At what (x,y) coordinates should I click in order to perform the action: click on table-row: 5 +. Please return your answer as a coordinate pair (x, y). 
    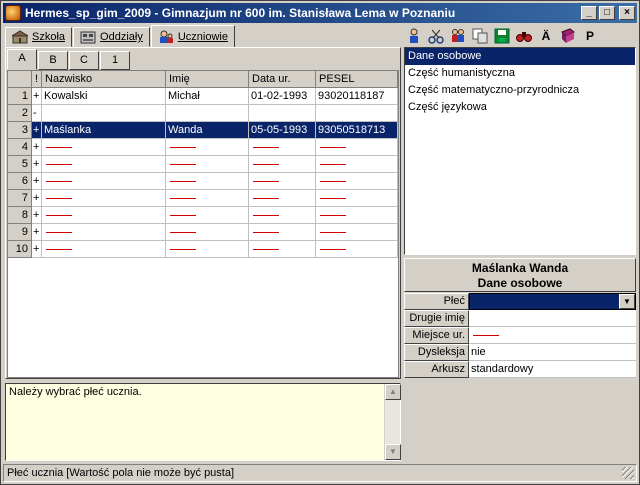
    Looking at the image, I should click on (203, 164).